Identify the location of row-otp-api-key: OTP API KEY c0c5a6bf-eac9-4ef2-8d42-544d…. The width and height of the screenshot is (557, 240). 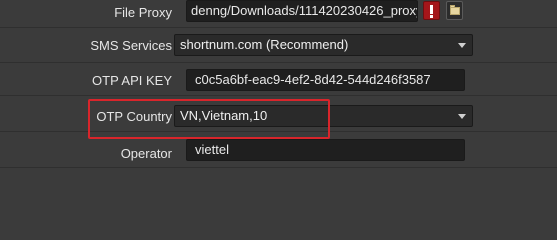
(278, 79).